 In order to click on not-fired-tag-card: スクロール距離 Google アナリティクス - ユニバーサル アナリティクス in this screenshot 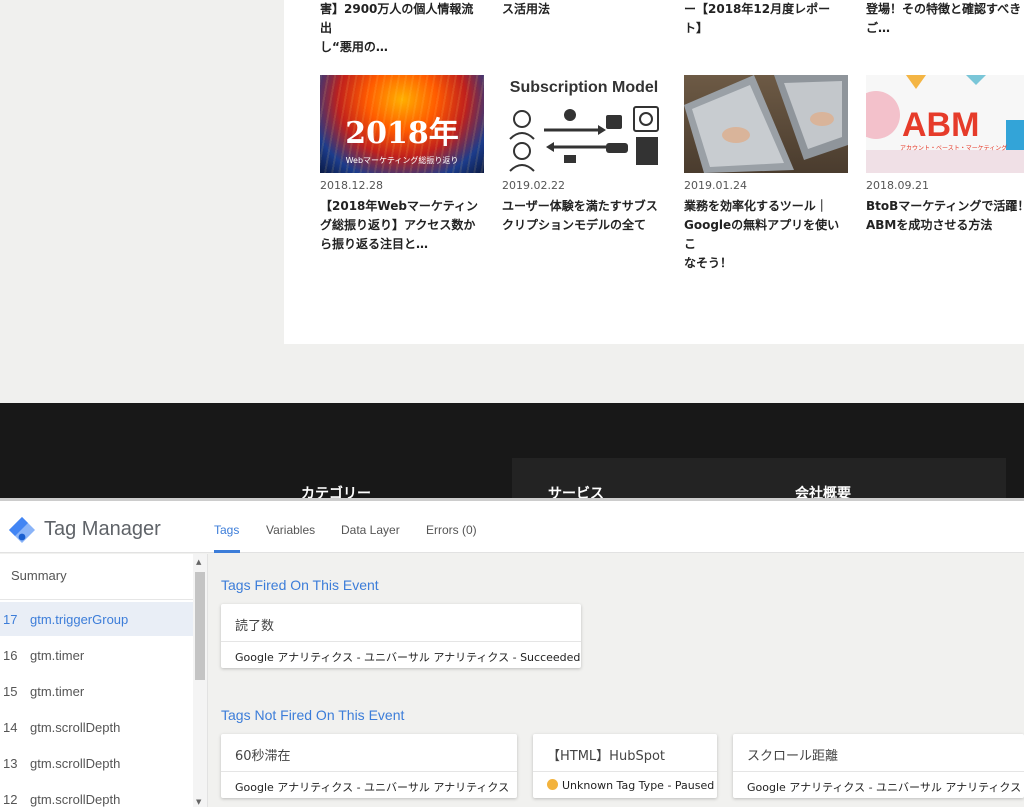, I will do `click(878, 766)`.